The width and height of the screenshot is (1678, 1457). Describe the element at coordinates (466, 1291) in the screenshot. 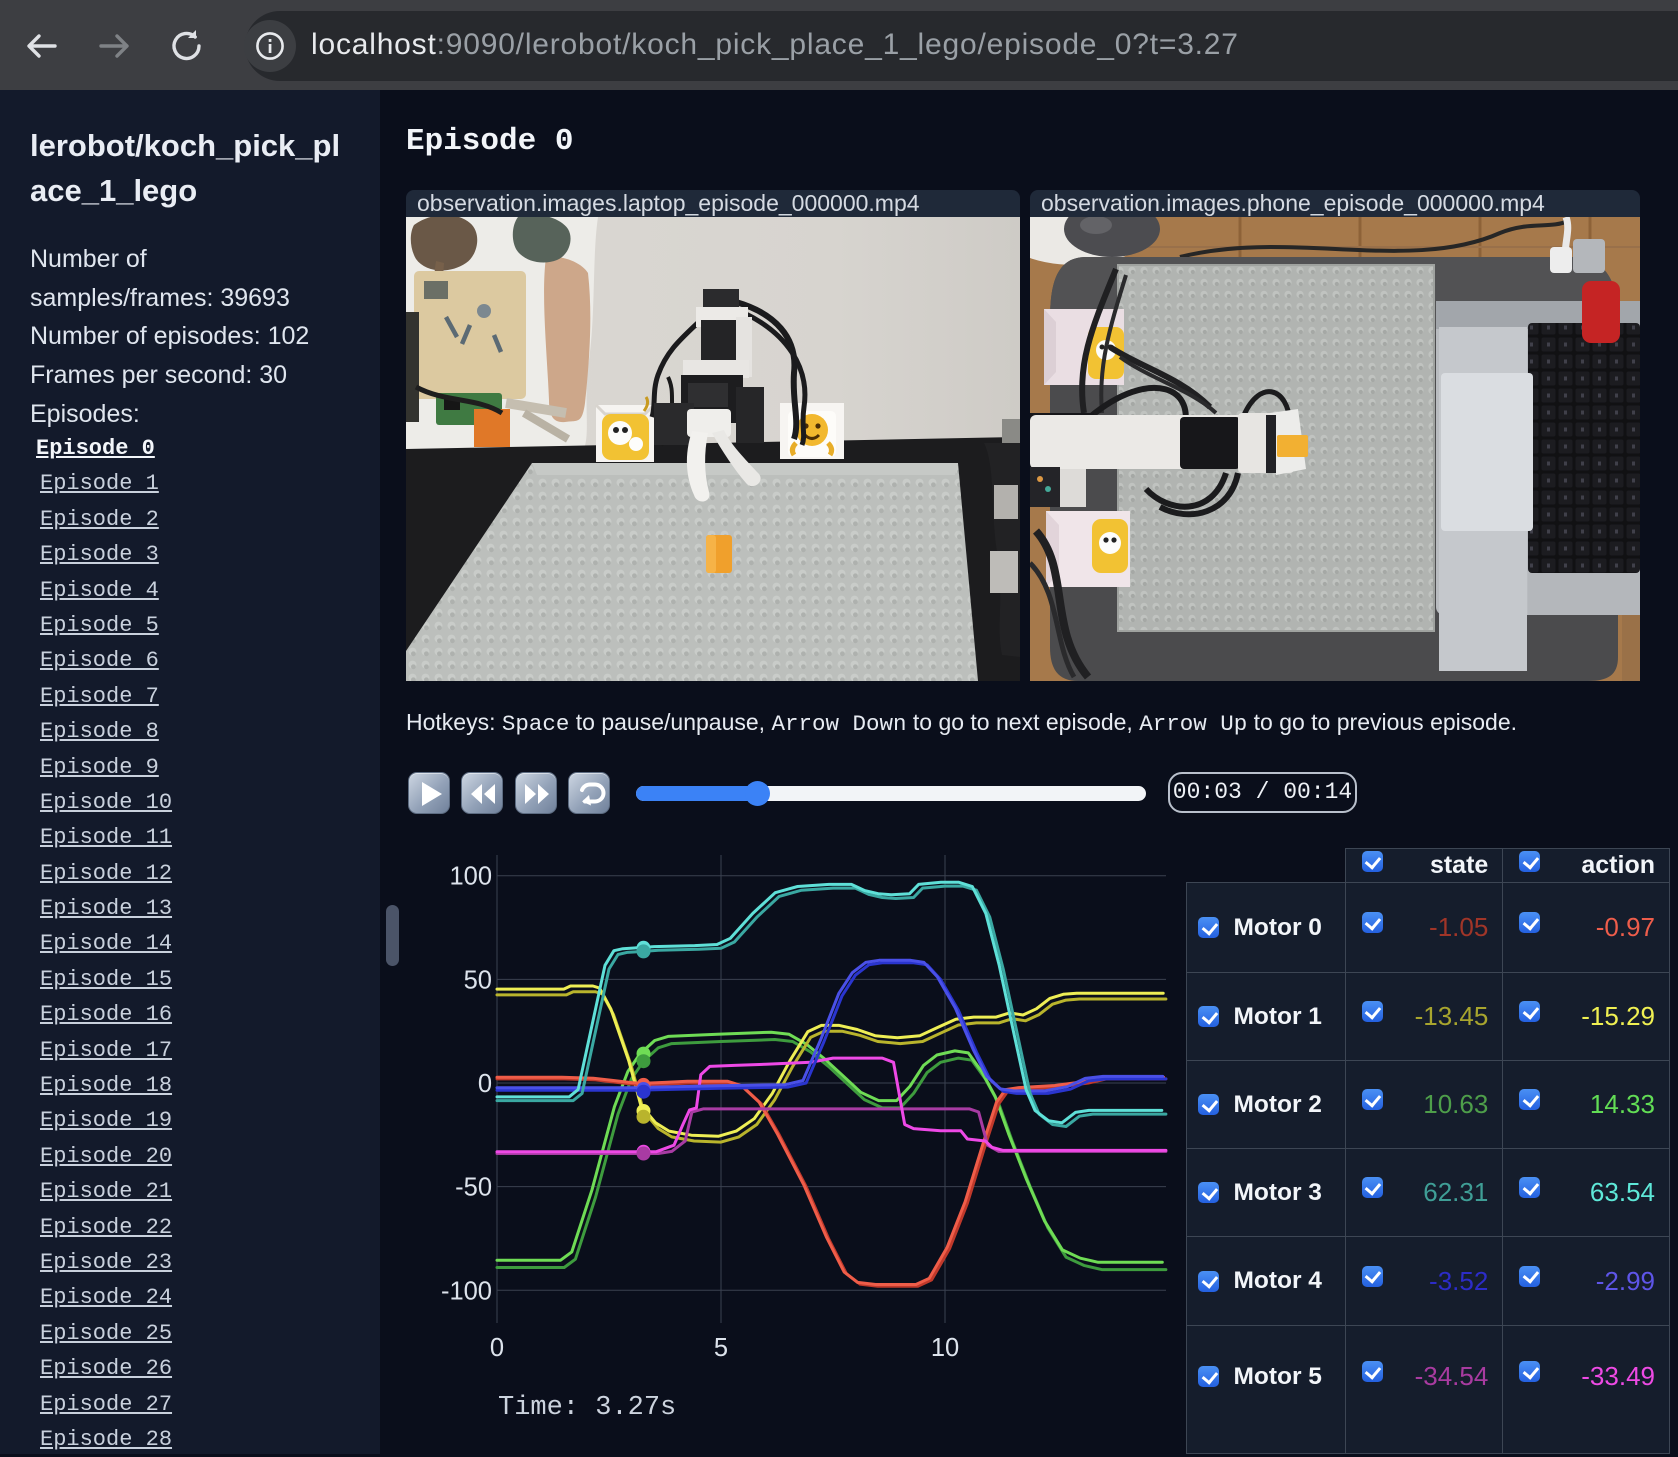

I see `svg-text: -100` at that location.